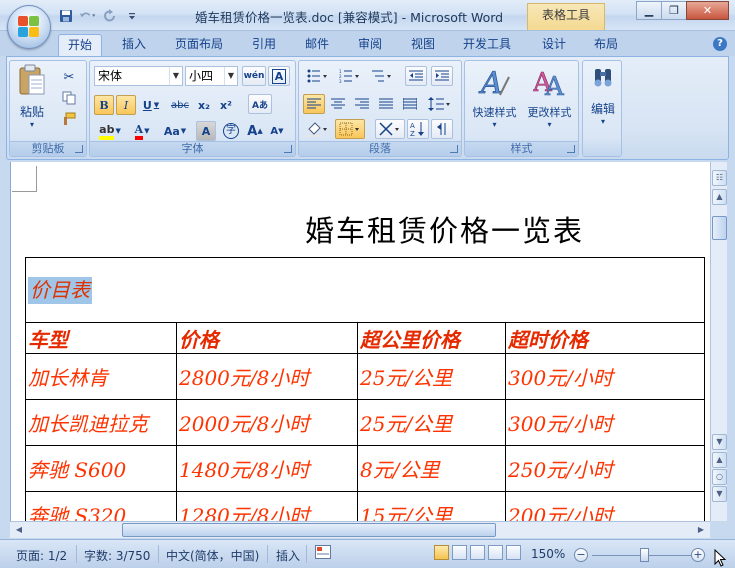 The image size is (735, 568). I want to click on strikethrough-button: abc, so click(180, 105).